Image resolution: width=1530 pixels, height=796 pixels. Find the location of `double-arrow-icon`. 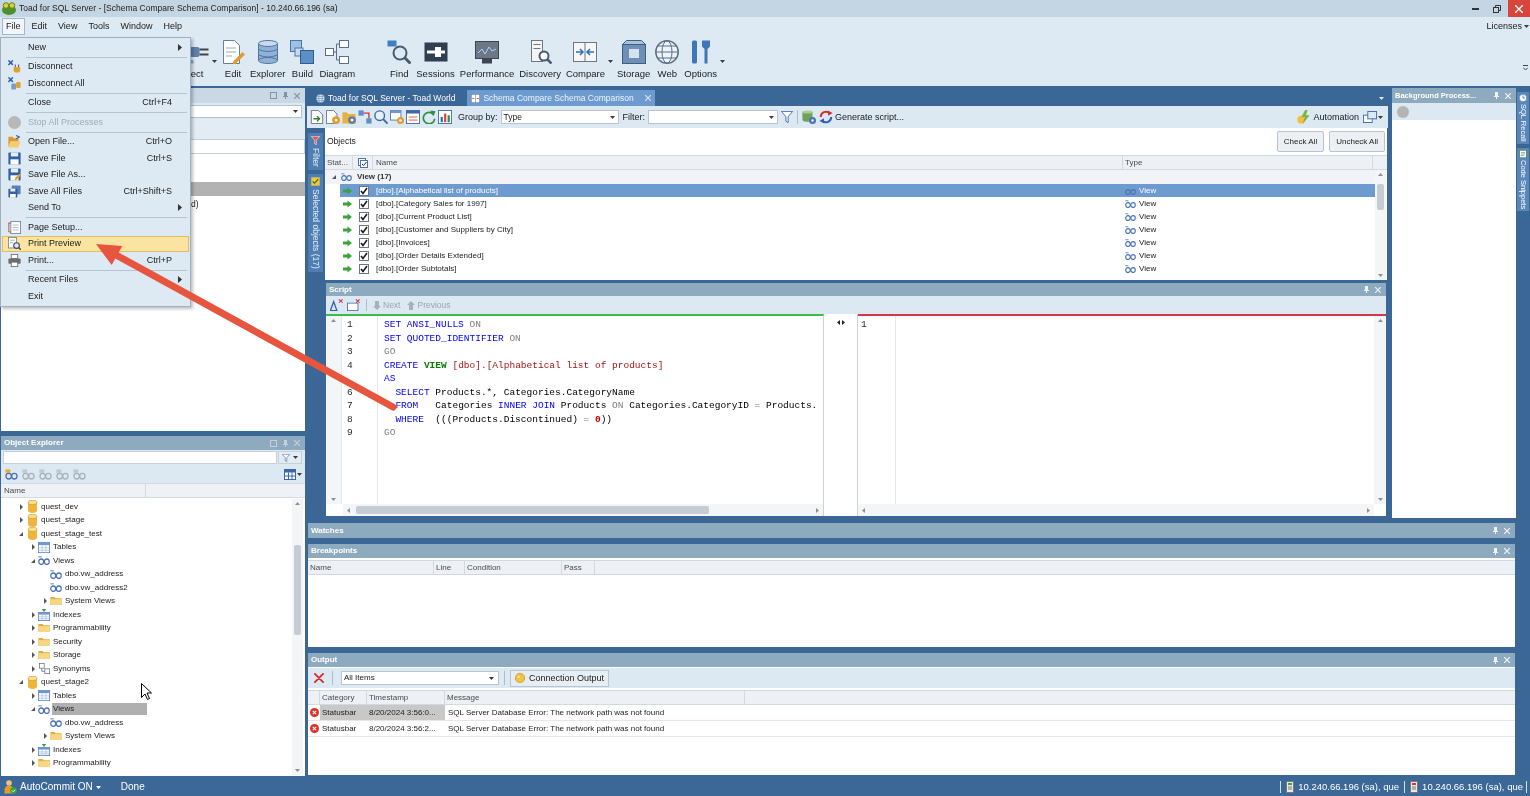

double-arrow-icon is located at coordinates (840, 322).